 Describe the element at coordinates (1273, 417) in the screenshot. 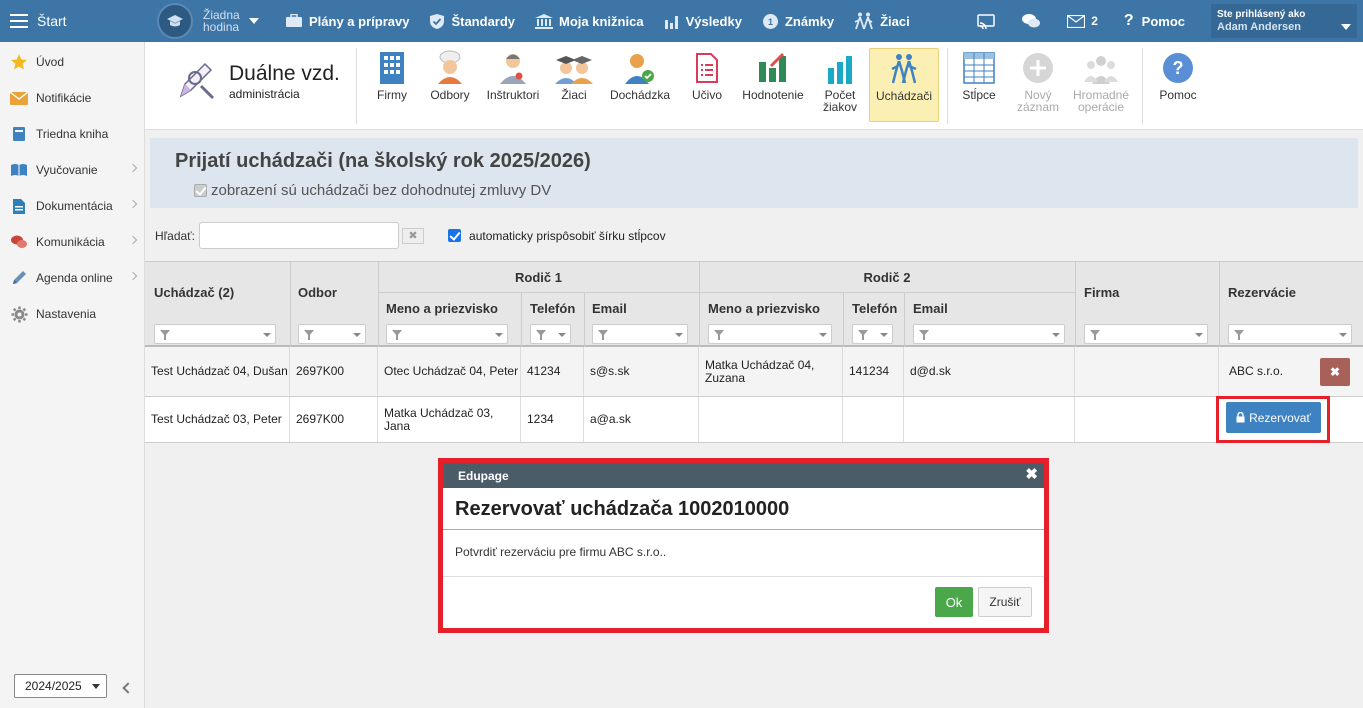

I see `reserve-button: Rezervovať` at that location.